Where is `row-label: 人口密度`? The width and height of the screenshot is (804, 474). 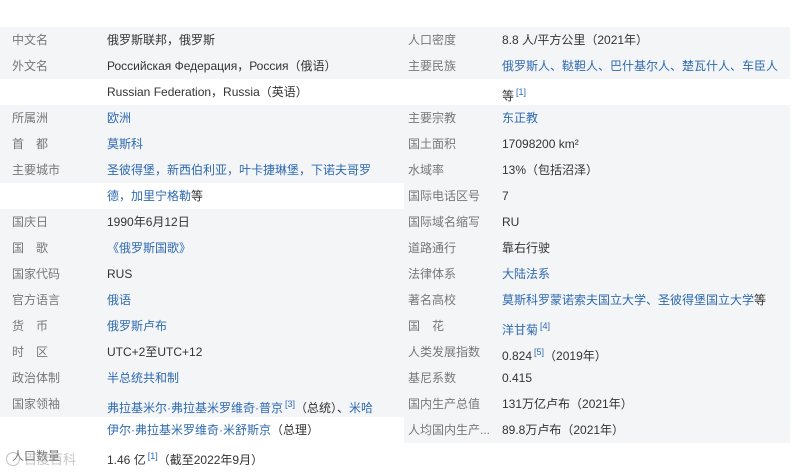 row-label: 人口密度 is located at coordinates (432, 40).